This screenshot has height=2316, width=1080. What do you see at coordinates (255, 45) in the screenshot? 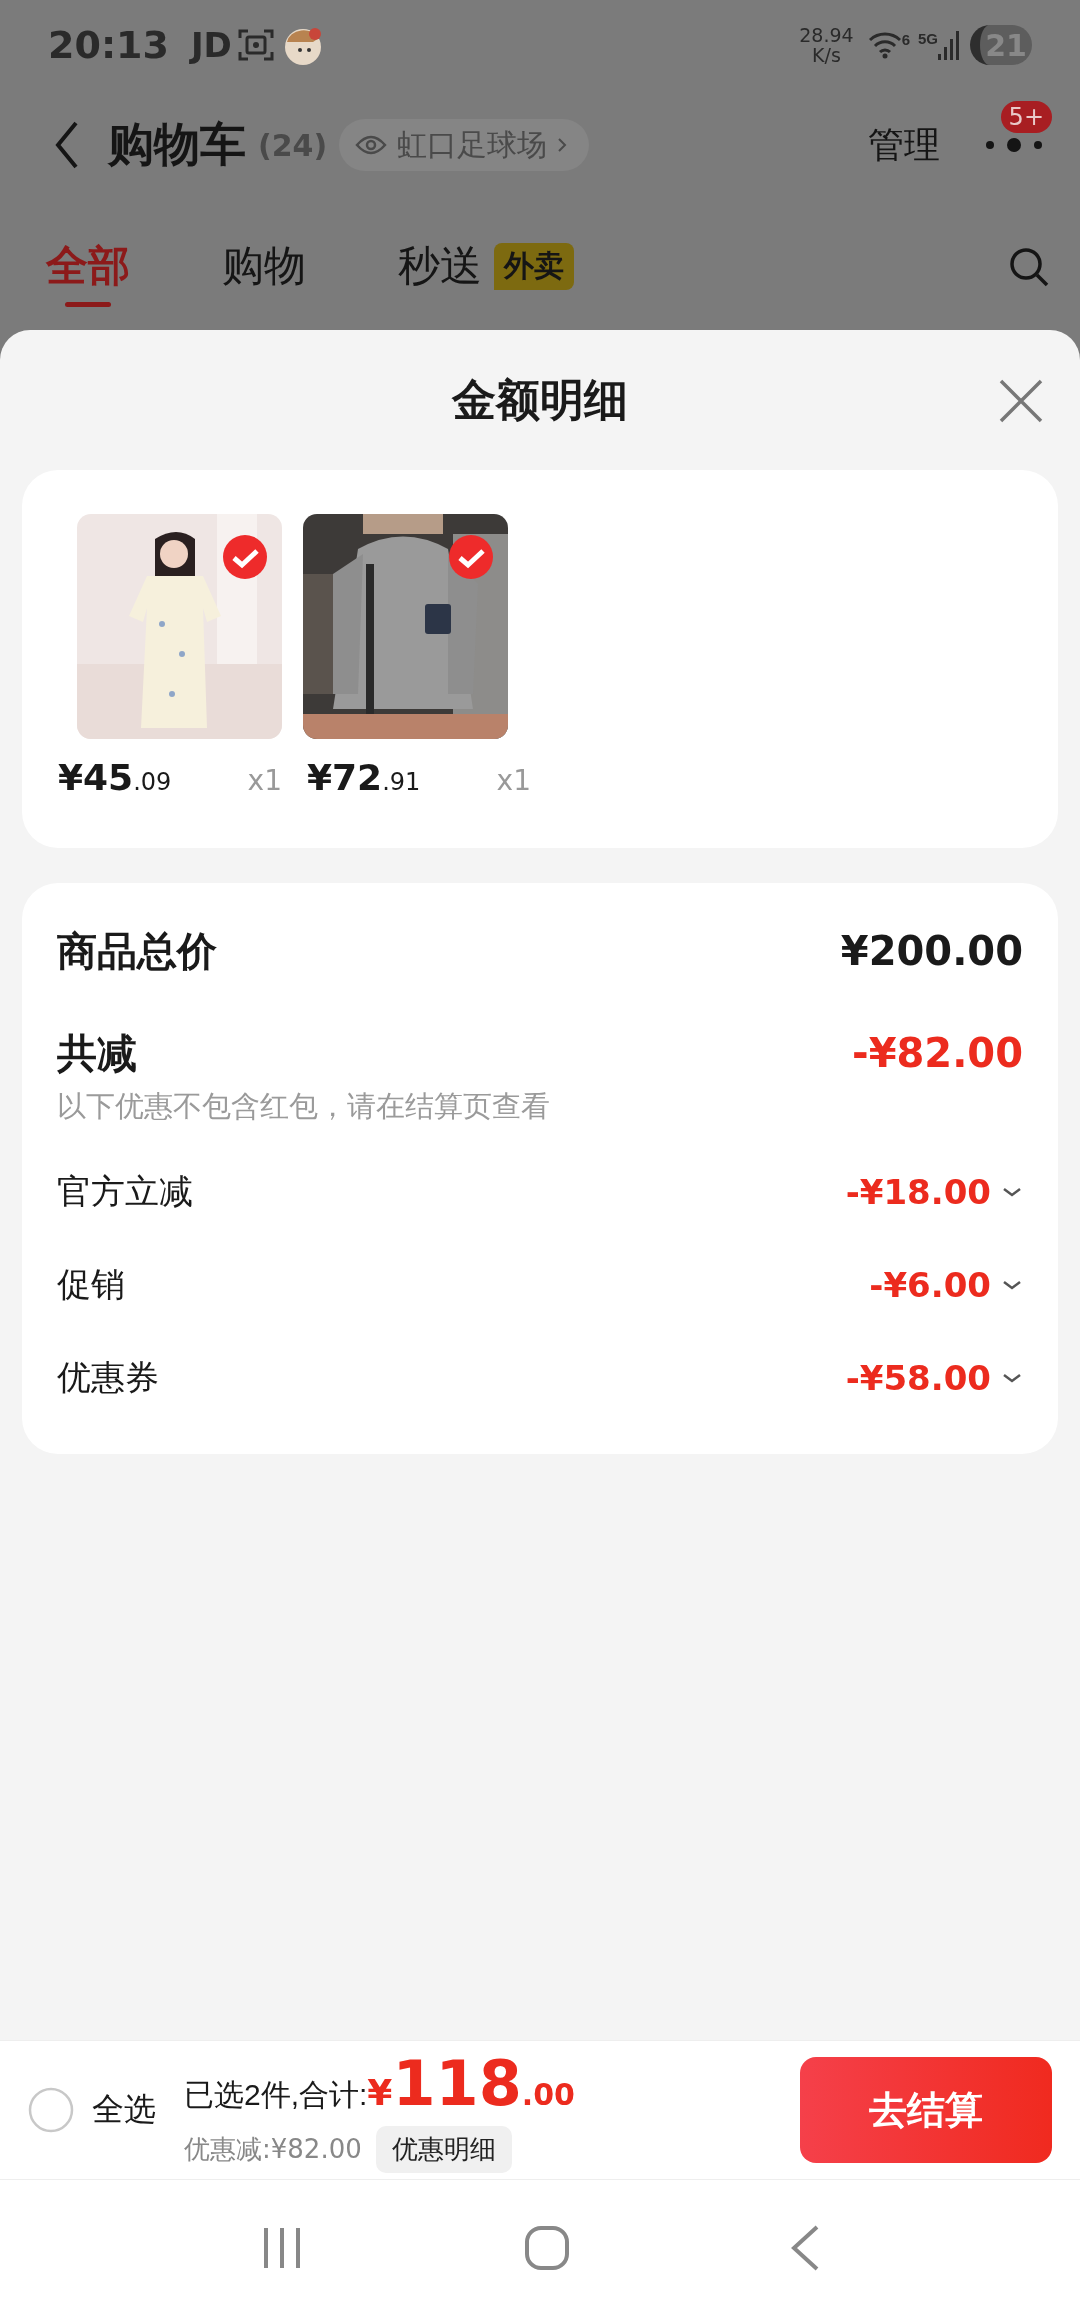
I see `screenshot-icon` at bounding box center [255, 45].